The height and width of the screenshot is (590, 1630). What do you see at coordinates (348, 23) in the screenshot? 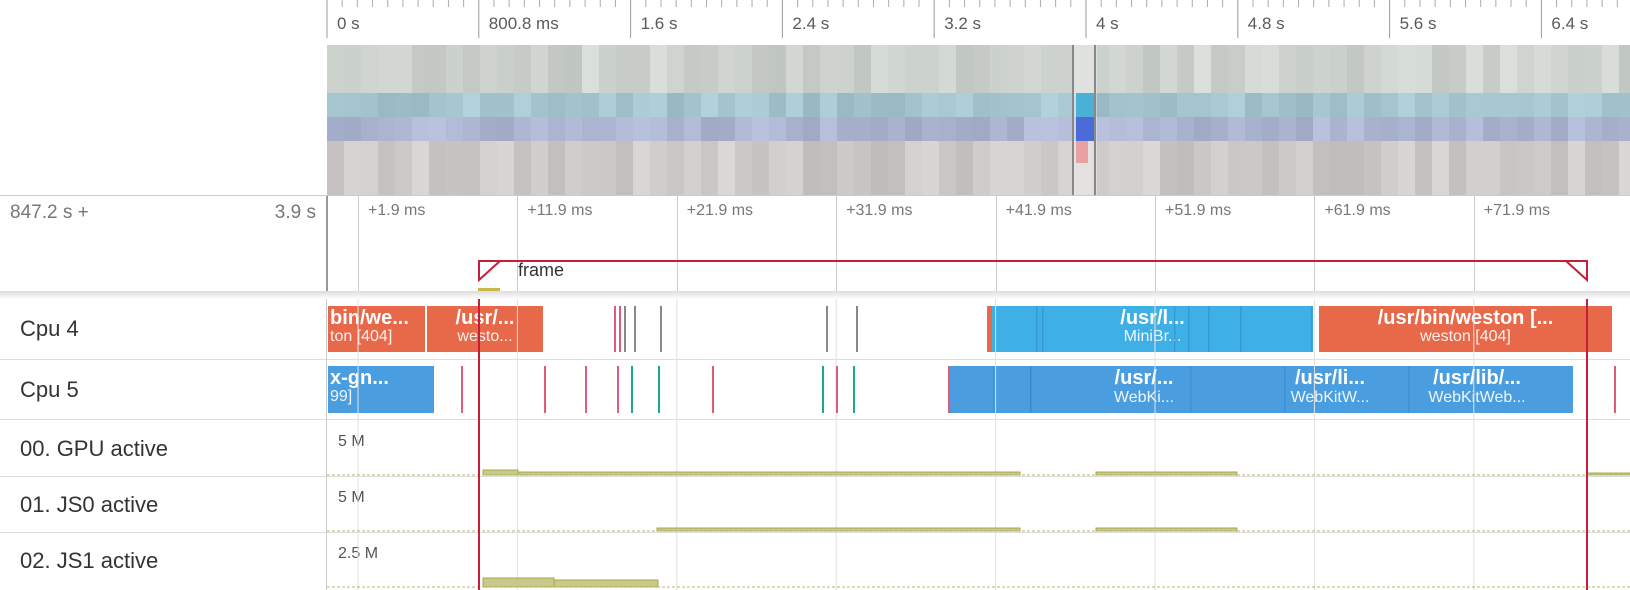
I see `overview-tick-label: 0 s` at bounding box center [348, 23].